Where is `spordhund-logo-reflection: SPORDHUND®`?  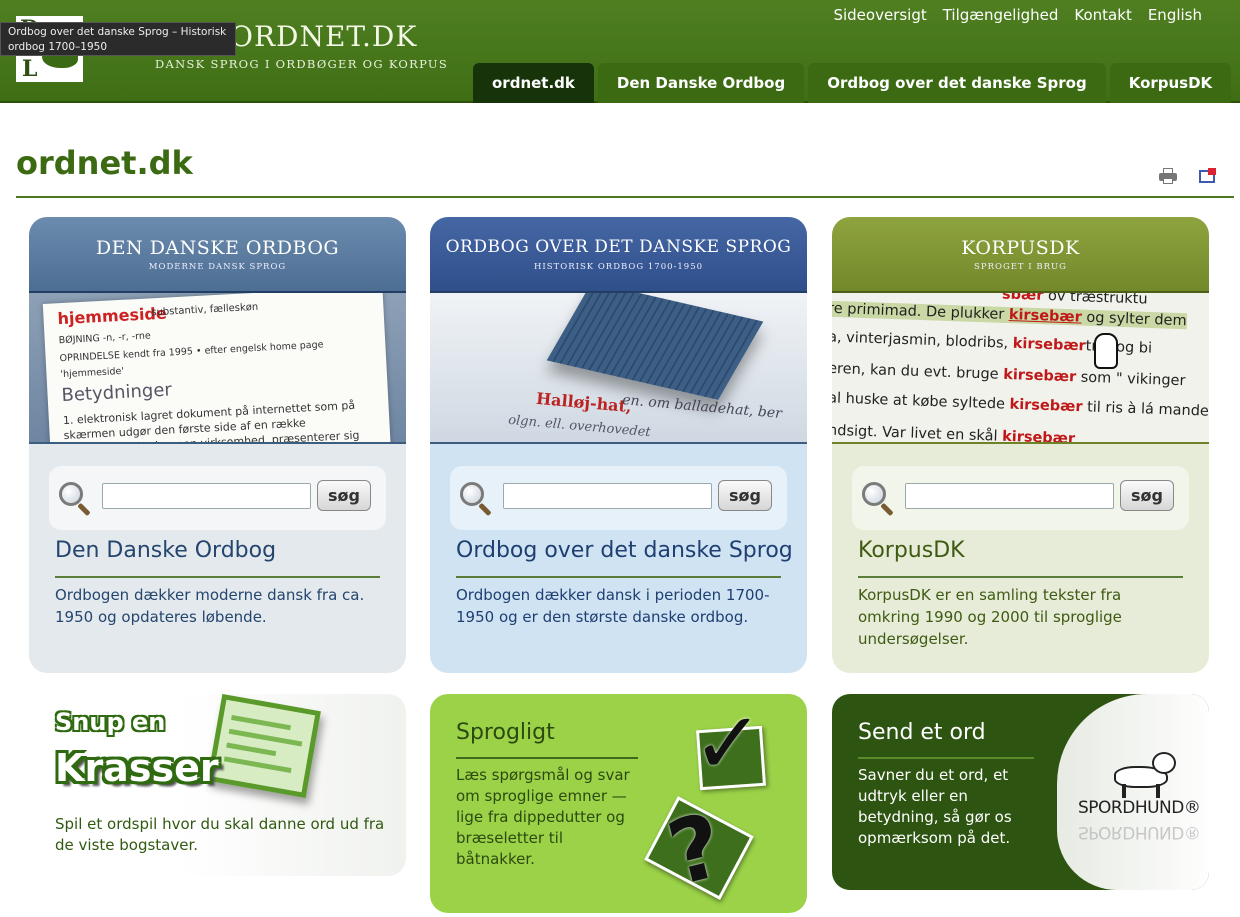 spordhund-logo-reflection: SPORDHUND® is located at coordinates (1139, 832).